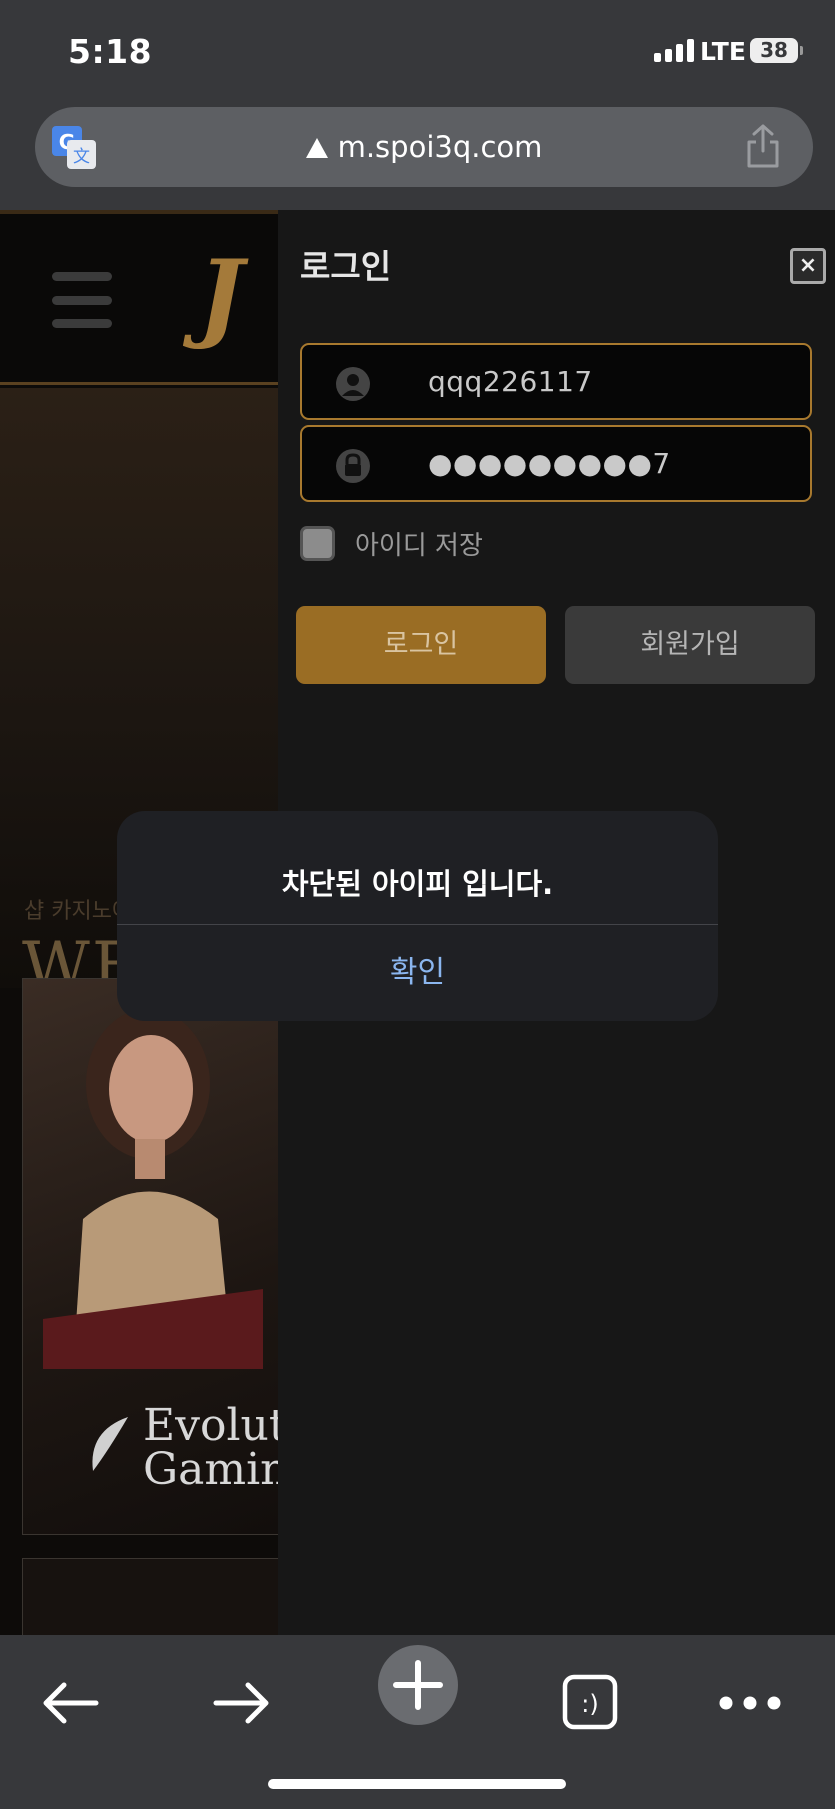 The height and width of the screenshot is (1809, 835). Describe the element at coordinates (242, 1703) in the screenshot. I see `forward-arrow-icon` at that location.